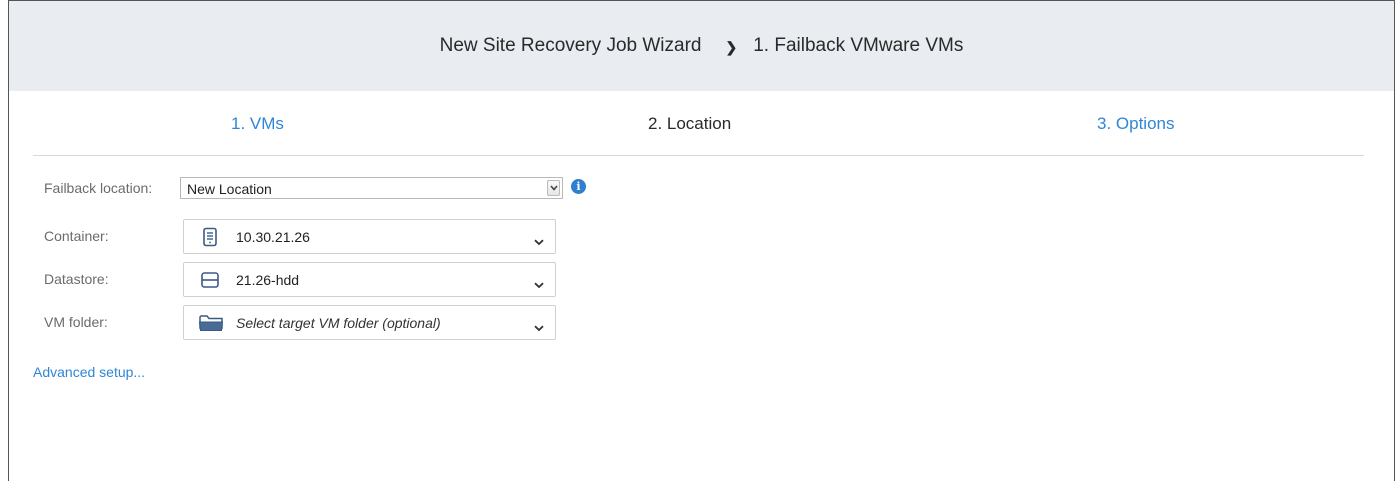 Image resolution: width=1396 pixels, height=481 pixels. Describe the element at coordinates (257, 124) in the screenshot. I see `step-vms: 1. VMs` at that location.